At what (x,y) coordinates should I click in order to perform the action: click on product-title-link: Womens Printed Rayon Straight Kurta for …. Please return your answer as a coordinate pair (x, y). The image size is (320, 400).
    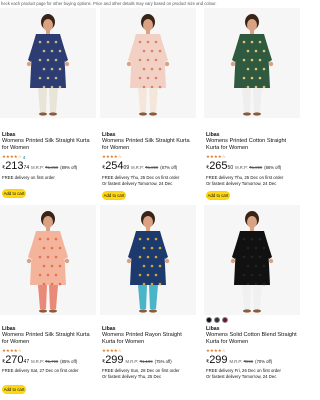
    Looking at the image, I should click on (148, 339).